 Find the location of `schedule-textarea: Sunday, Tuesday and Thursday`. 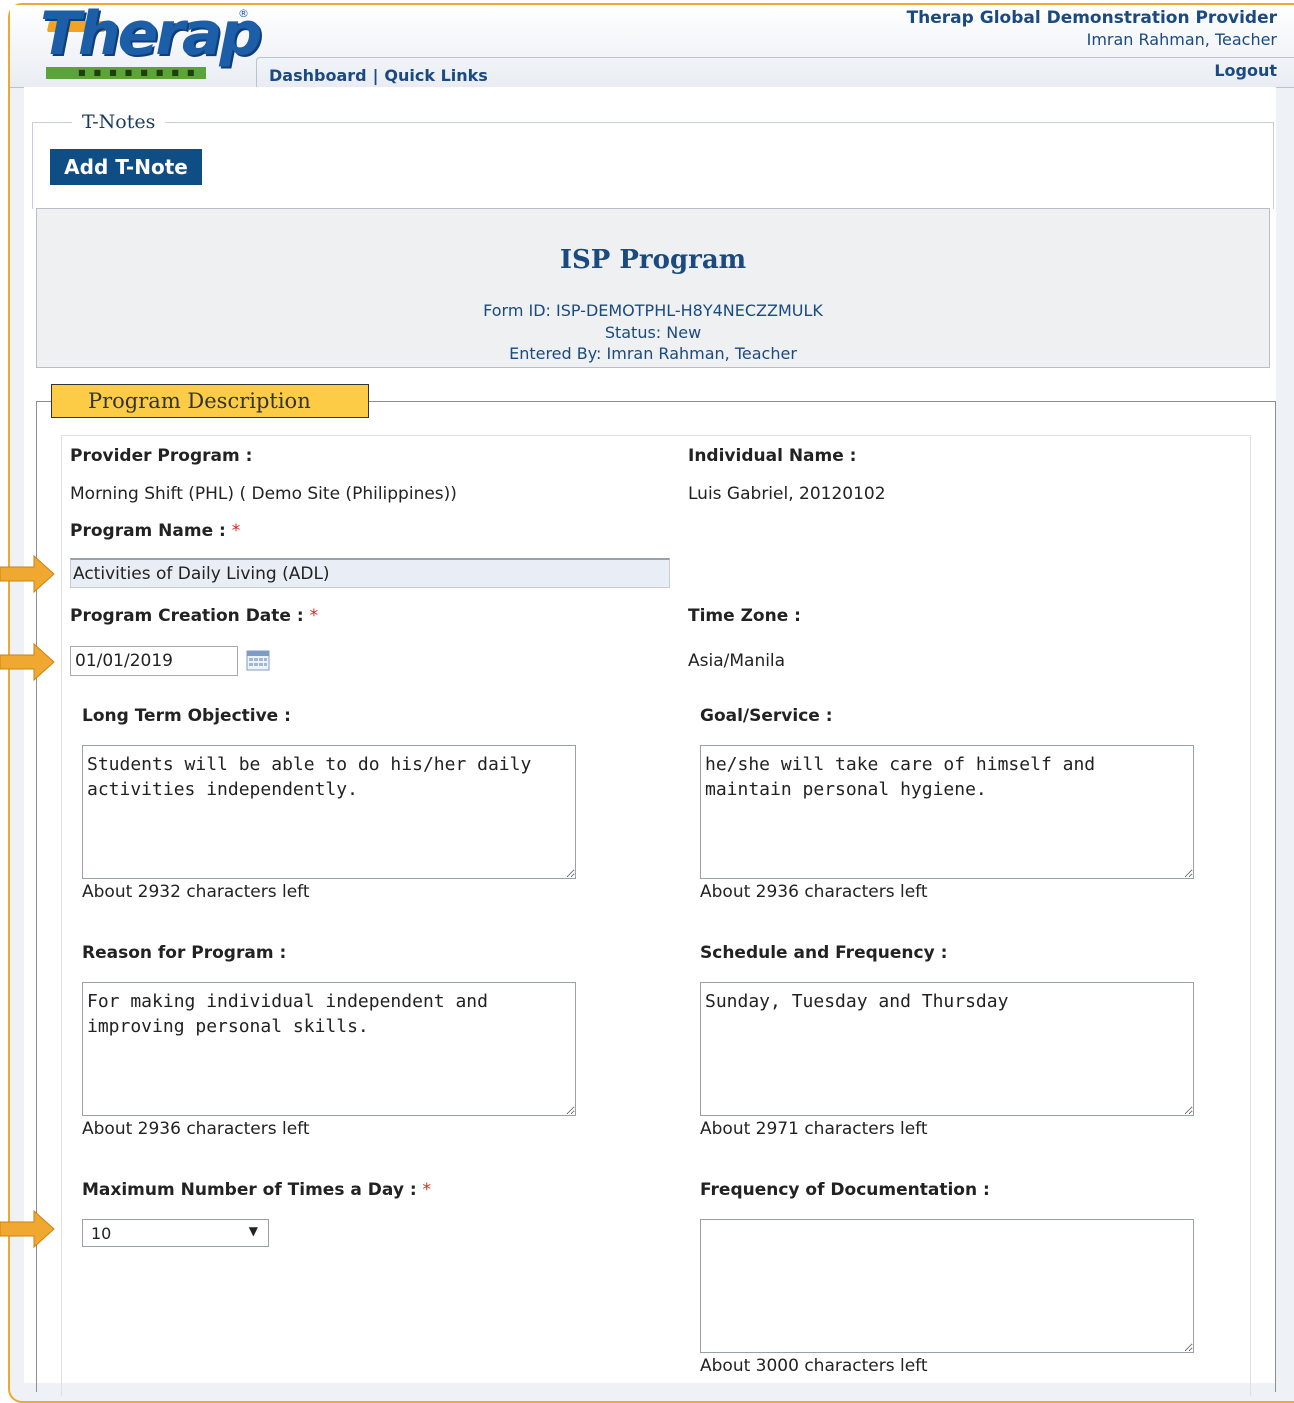

schedule-textarea: Sunday, Tuesday and Thursday is located at coordinates (947, 1049).